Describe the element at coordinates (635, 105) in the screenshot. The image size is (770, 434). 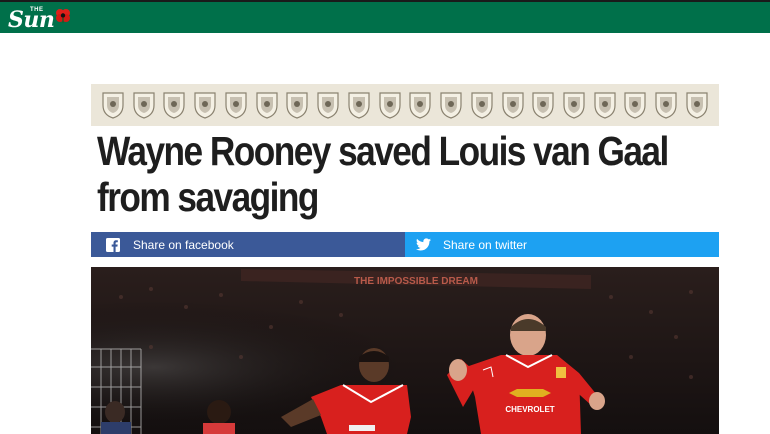
I see `watford-crest-icon` at that location.